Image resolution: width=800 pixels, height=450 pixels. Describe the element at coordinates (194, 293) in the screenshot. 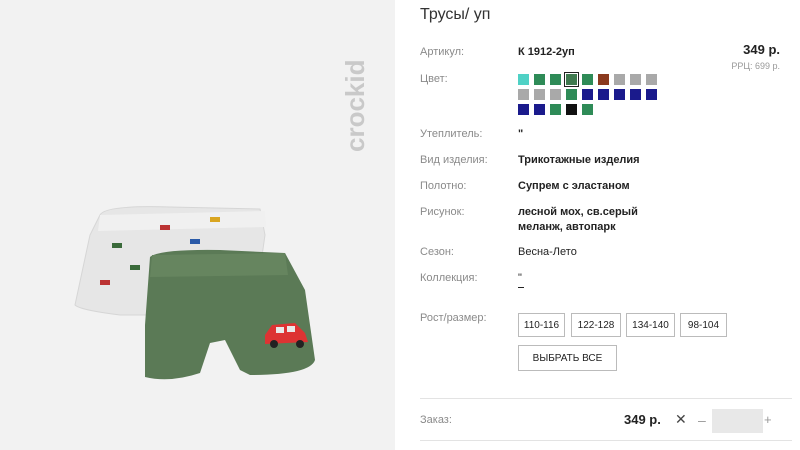

I see `product-image-underwear` at that location.